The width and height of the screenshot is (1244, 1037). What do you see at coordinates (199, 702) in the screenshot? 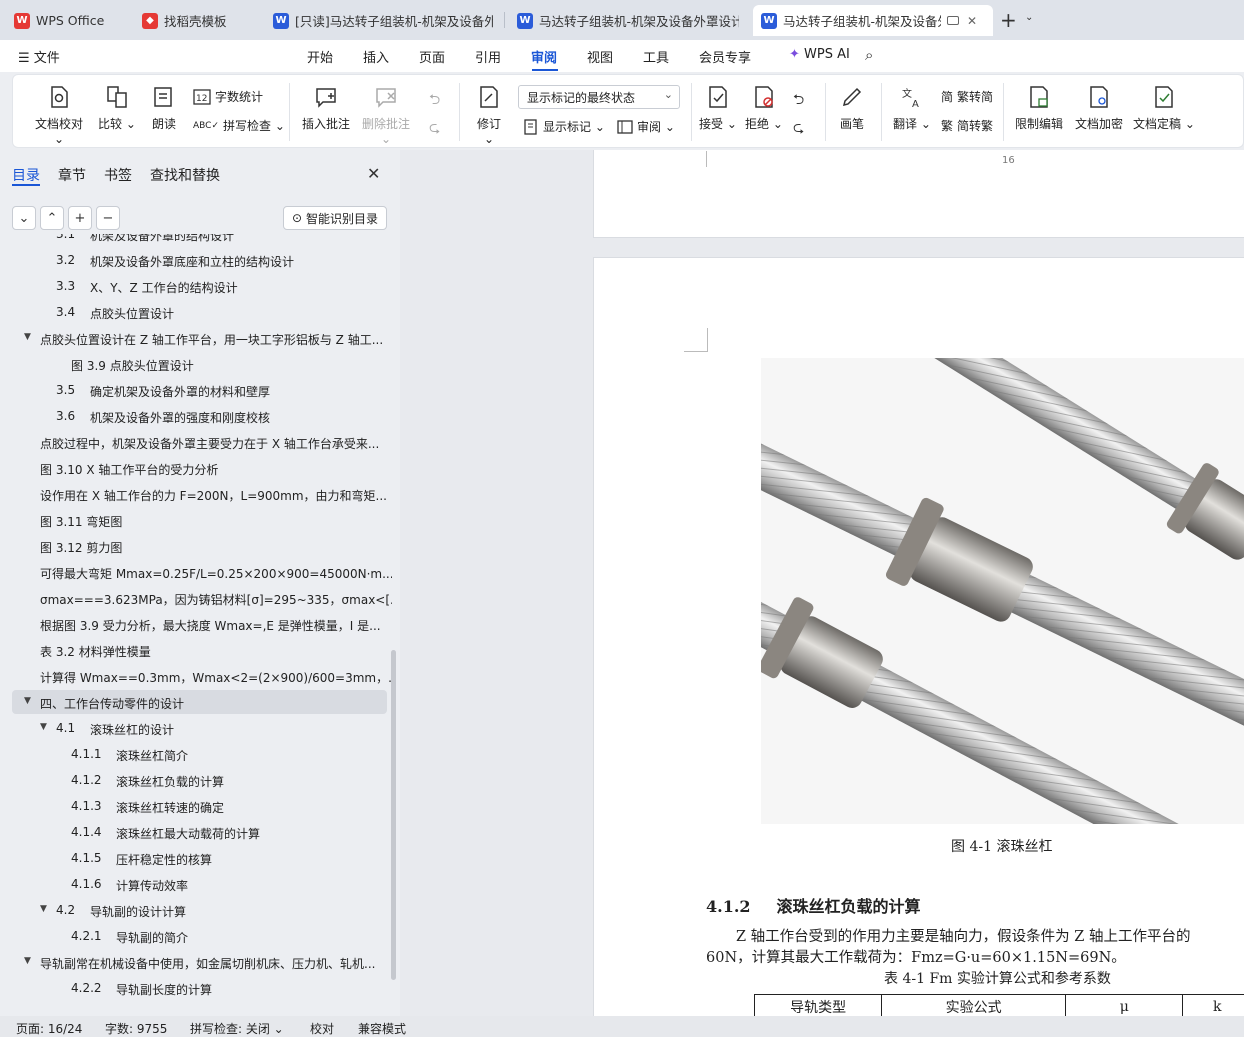
I see `toc-item: ▼ 四、工作台传动零件的设计` at bounding box center [199, 702].